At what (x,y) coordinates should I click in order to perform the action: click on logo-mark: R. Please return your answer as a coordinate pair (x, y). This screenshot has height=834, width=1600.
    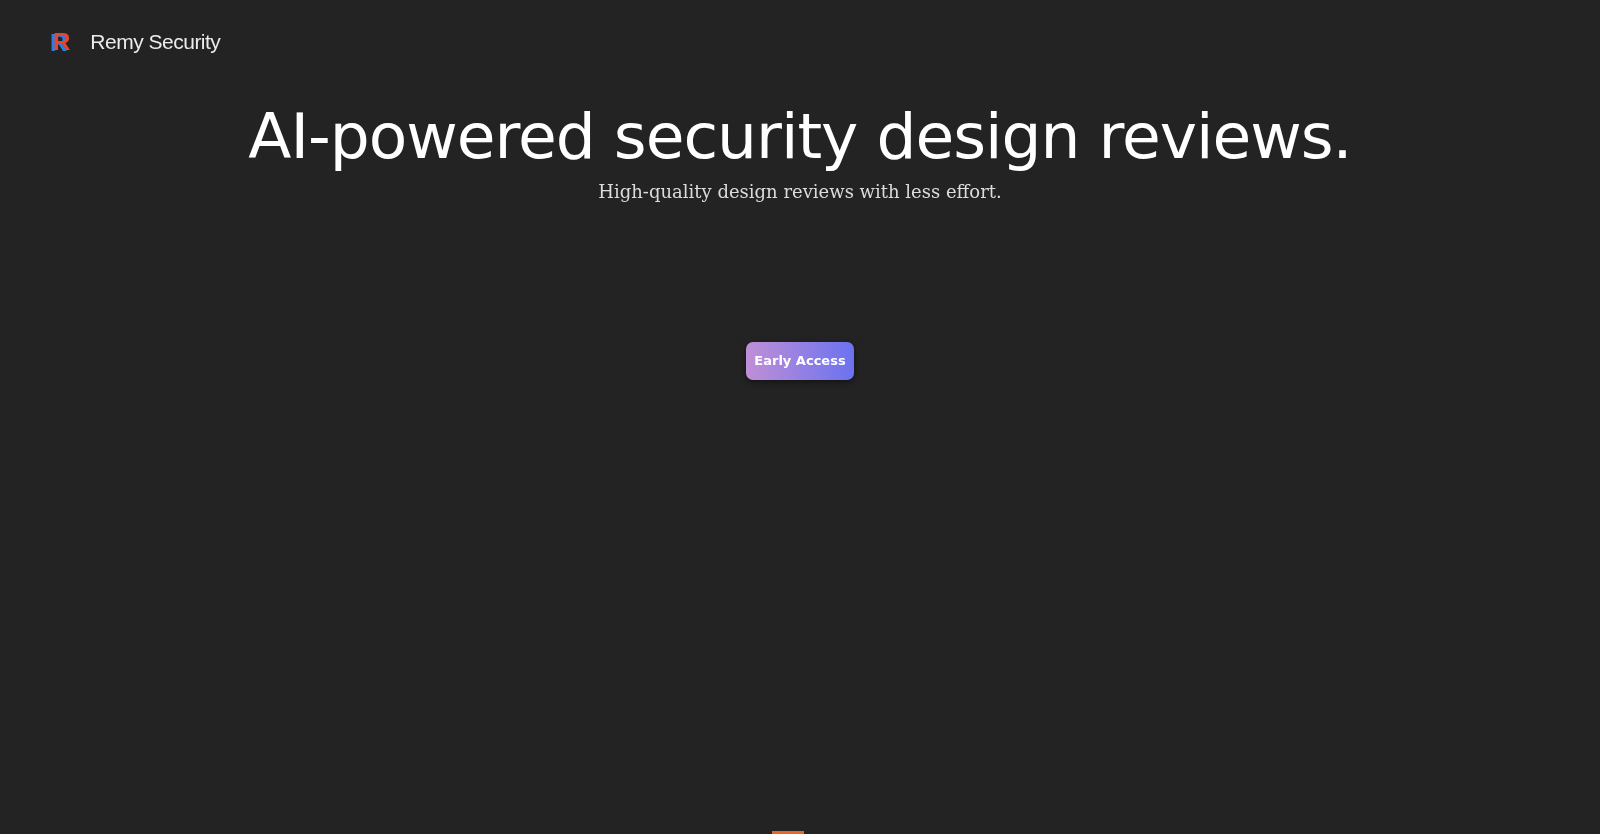
    Looking at the image, I should click on (60, 42).